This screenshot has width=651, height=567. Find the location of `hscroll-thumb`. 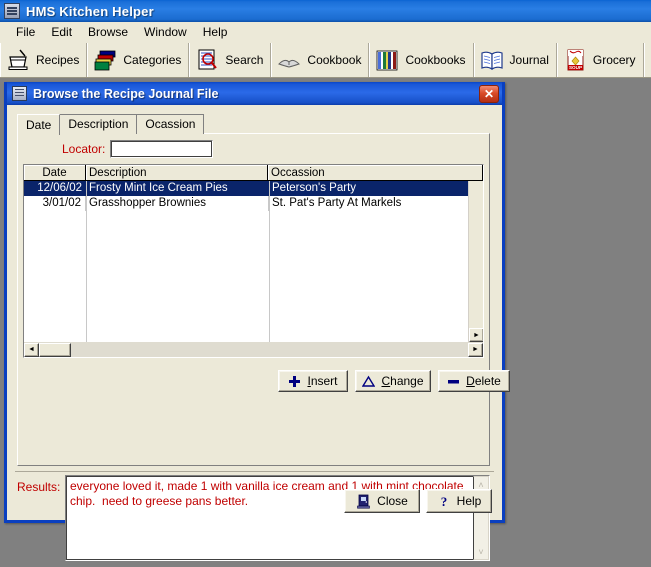

hscroll-thumb is located at coordinates (55, 349).